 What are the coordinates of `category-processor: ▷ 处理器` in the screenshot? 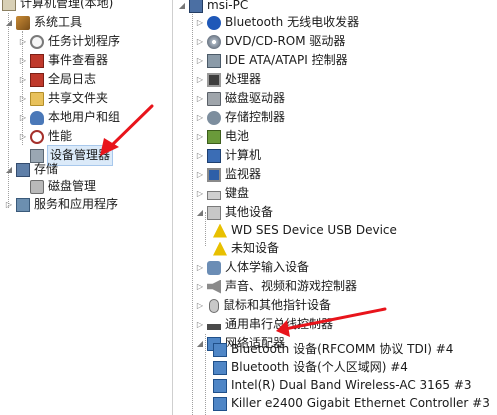 It's located at (228, 79).